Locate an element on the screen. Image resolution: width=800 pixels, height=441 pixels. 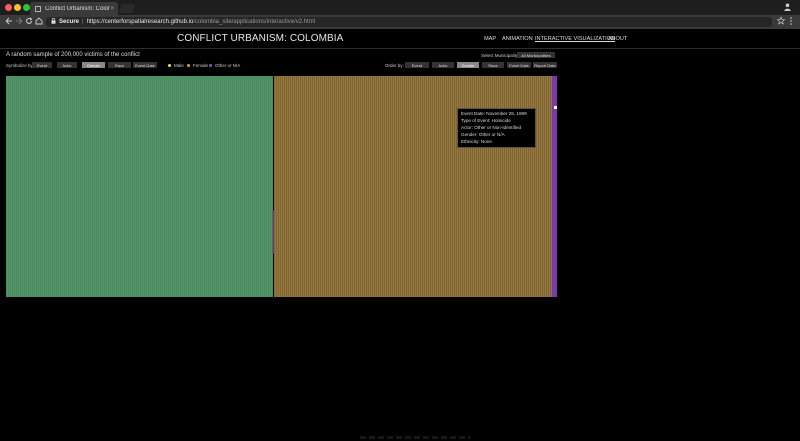
symbolize-event-button: Event is located at coordinates (42, 65).